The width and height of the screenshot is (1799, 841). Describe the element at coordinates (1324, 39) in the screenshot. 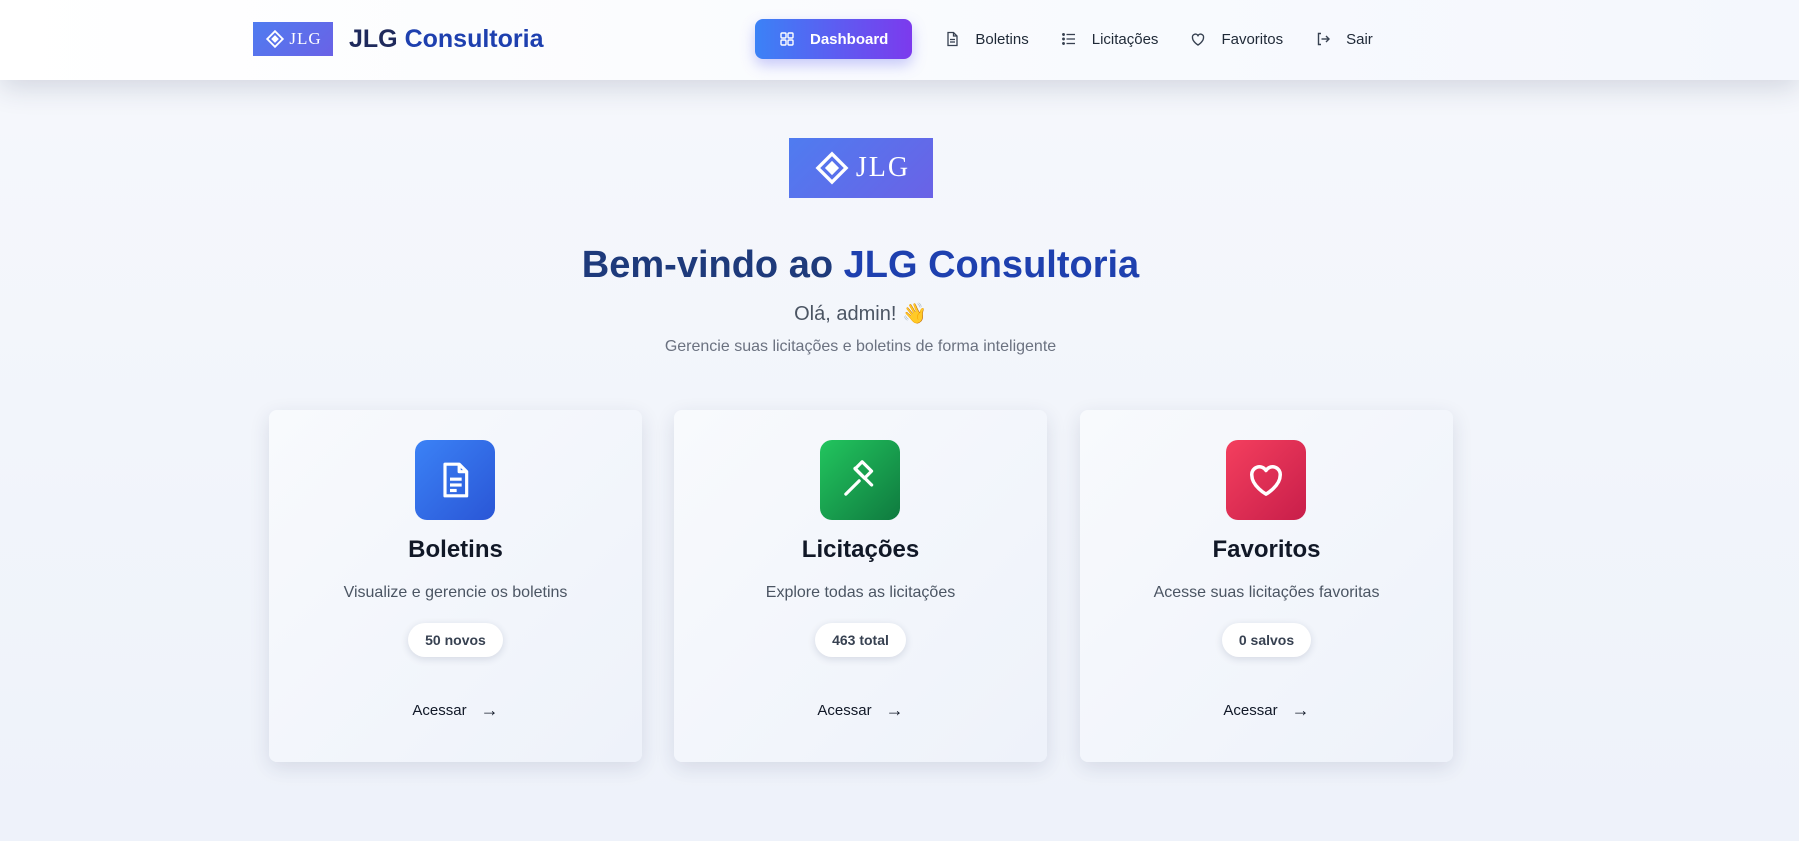

I see `logout-icon` at that location.